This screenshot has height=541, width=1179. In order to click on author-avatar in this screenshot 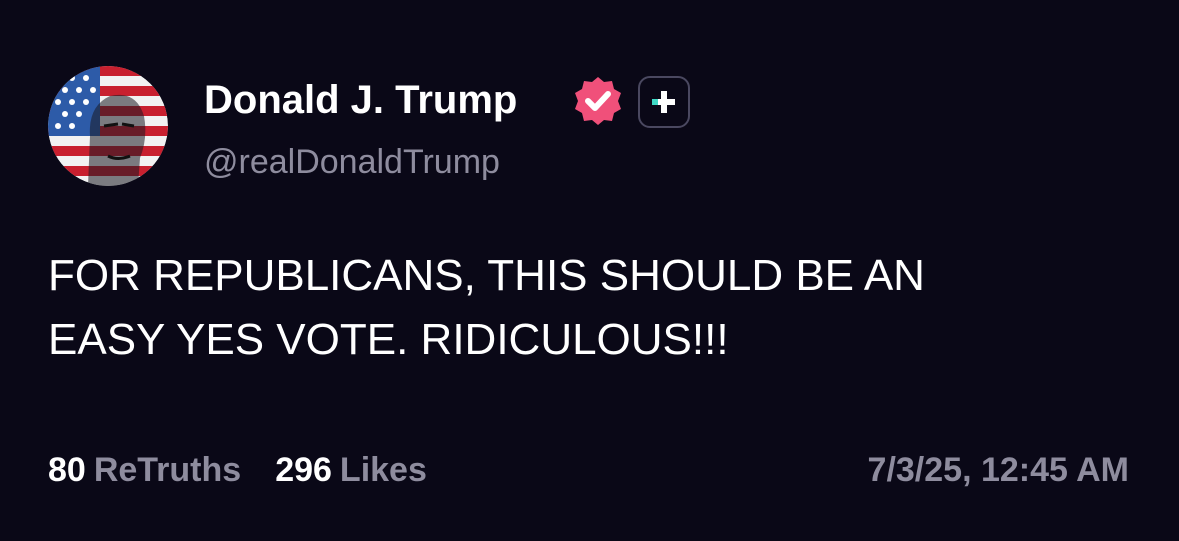, I will do `click(108, 126)`.